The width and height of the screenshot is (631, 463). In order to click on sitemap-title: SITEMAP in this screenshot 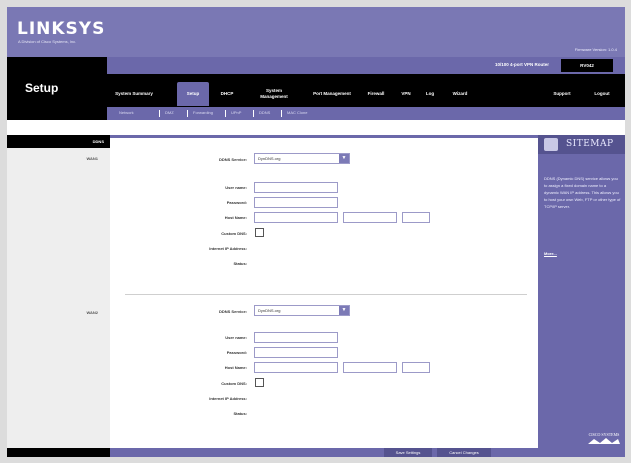, I will do `click(590, 144)`.